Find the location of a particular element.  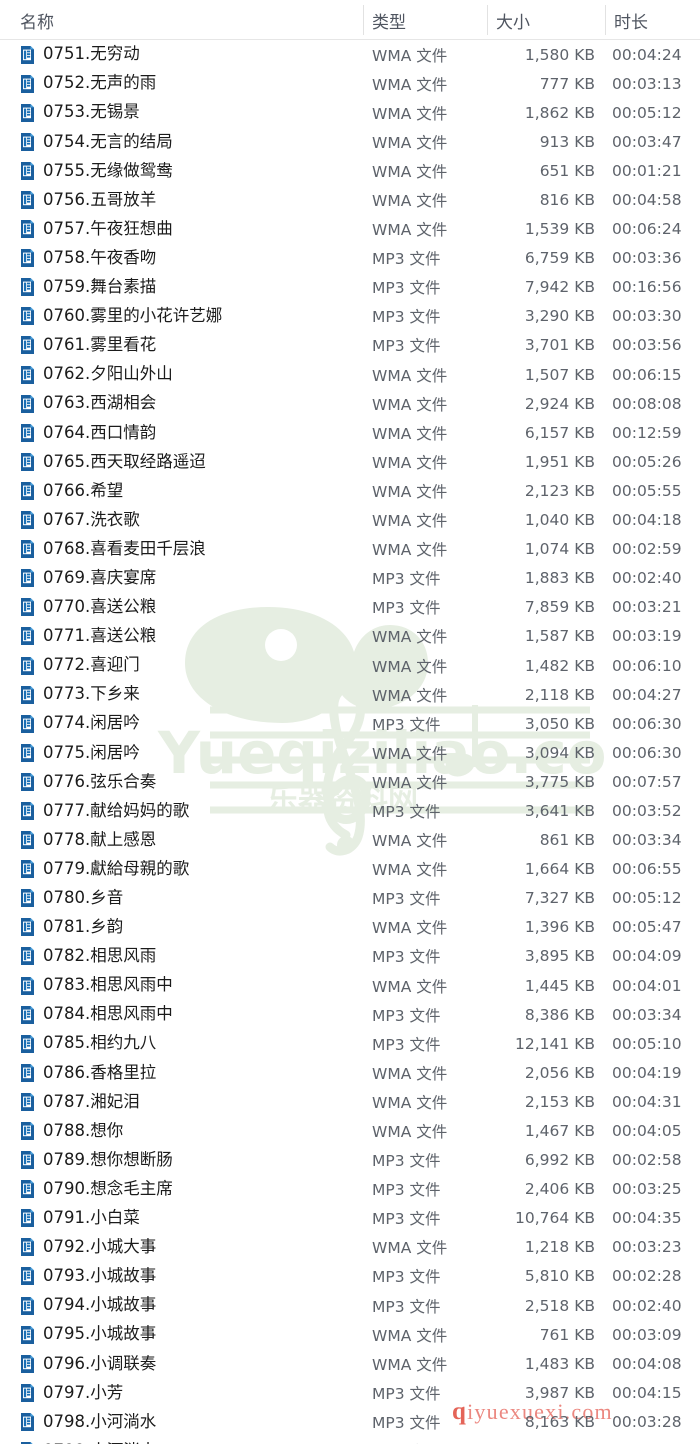

table-row: 0796.小调联奏 WMA 文件 1,483 KB 00:04:08 is located at coordinates (350, 1363).